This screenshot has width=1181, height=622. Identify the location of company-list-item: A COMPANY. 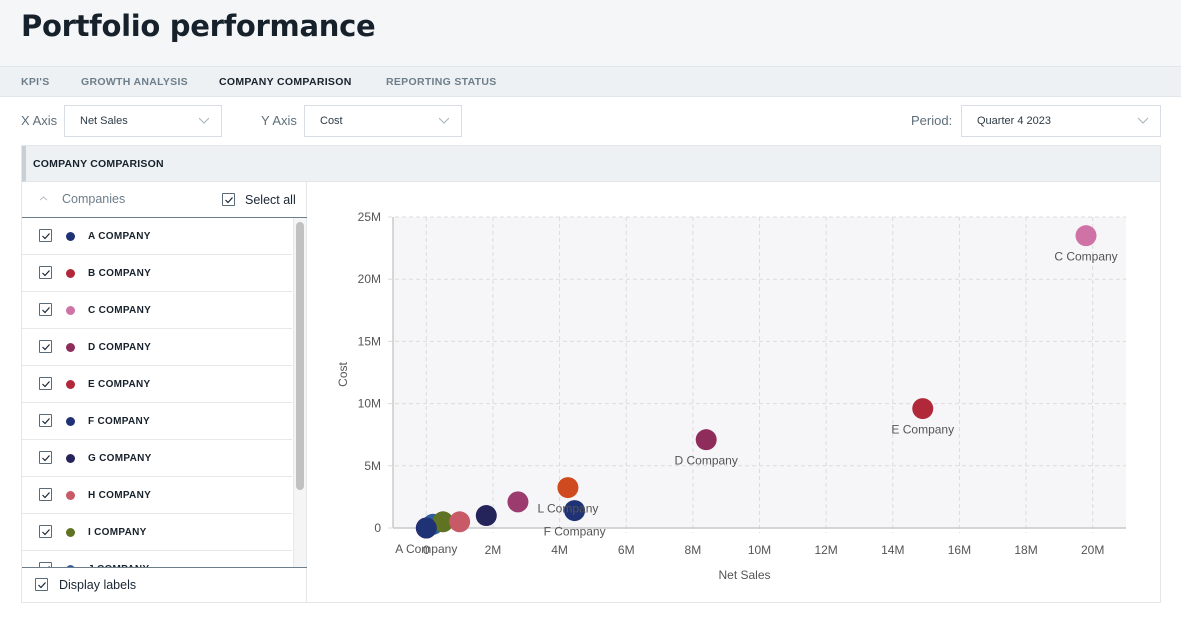
(157, 236).